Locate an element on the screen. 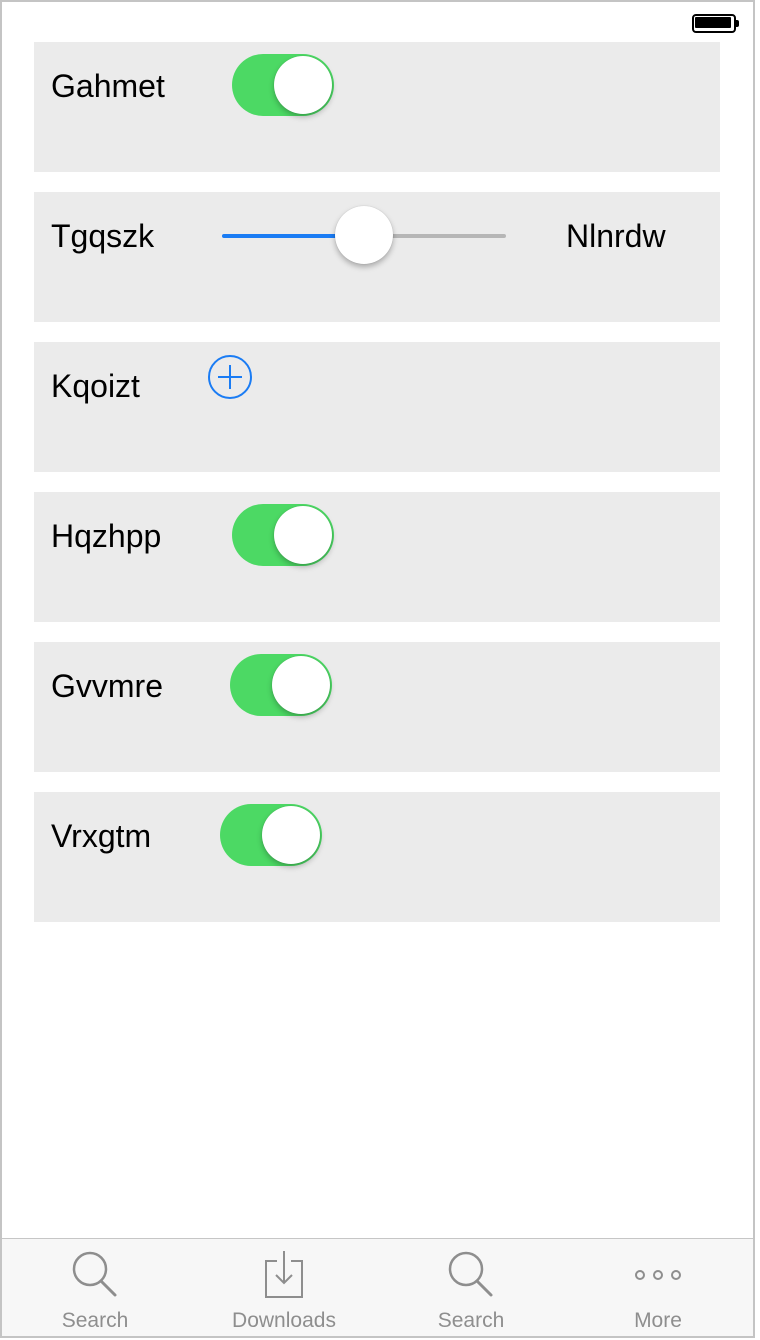 The width and height of the screenshot is (760, 1340). slider-max-label: Nlnrdw is located at coordinates (616, 236).